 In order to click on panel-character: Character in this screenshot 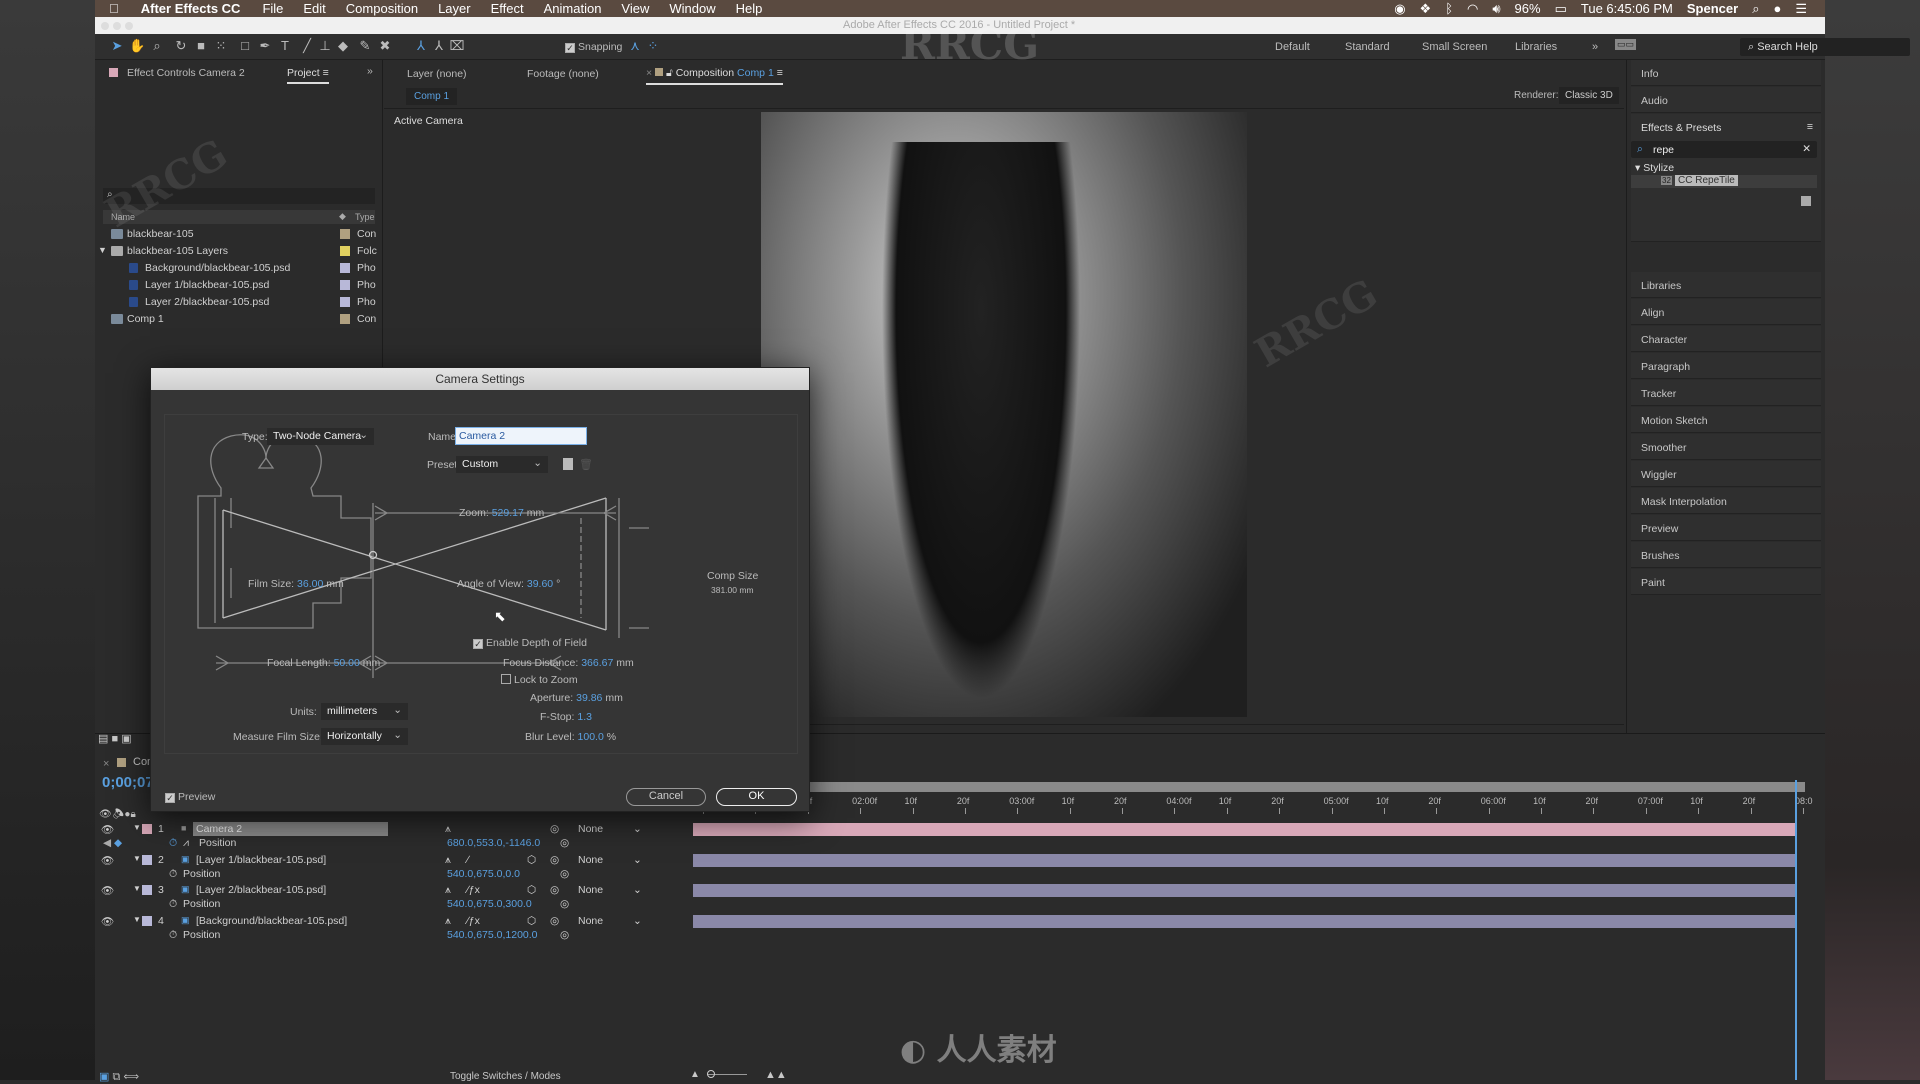, I will do `click(1726, 339)`.